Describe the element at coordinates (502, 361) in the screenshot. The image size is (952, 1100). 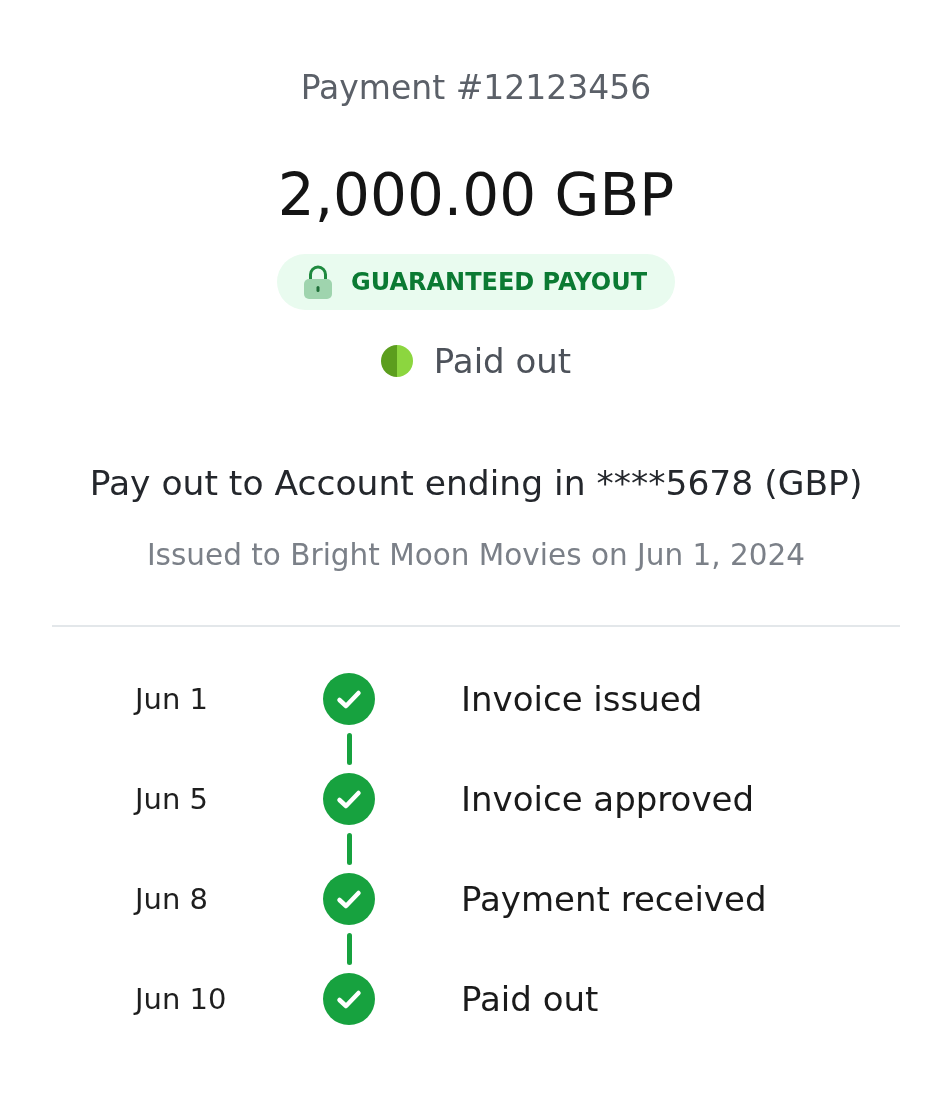
I see `status-label: Paid out` at that location.